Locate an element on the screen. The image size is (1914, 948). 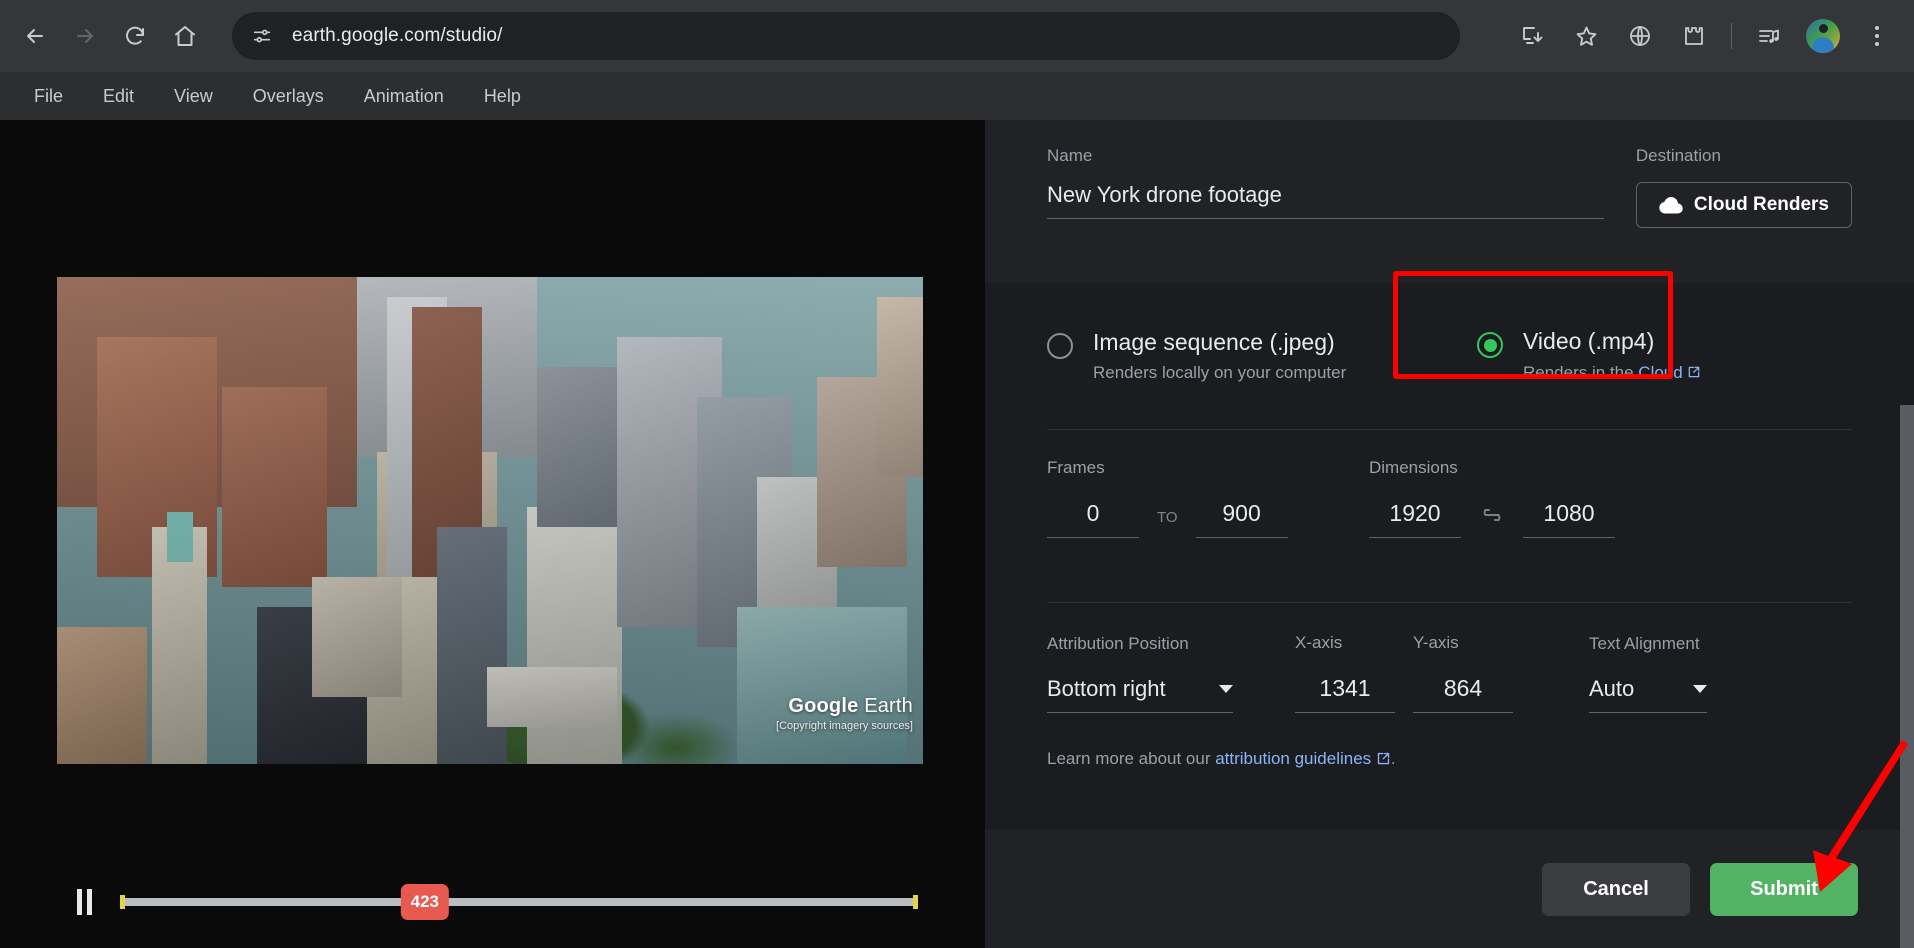
frames-label: Frames is located at coordinates (1076, 467).